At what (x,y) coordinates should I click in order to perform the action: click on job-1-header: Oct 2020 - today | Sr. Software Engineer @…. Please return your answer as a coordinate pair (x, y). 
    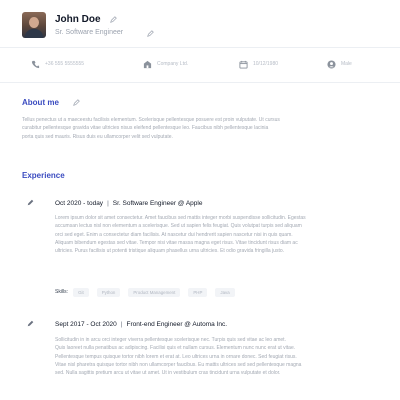
    Looking at the image, I should click on (128, 203).